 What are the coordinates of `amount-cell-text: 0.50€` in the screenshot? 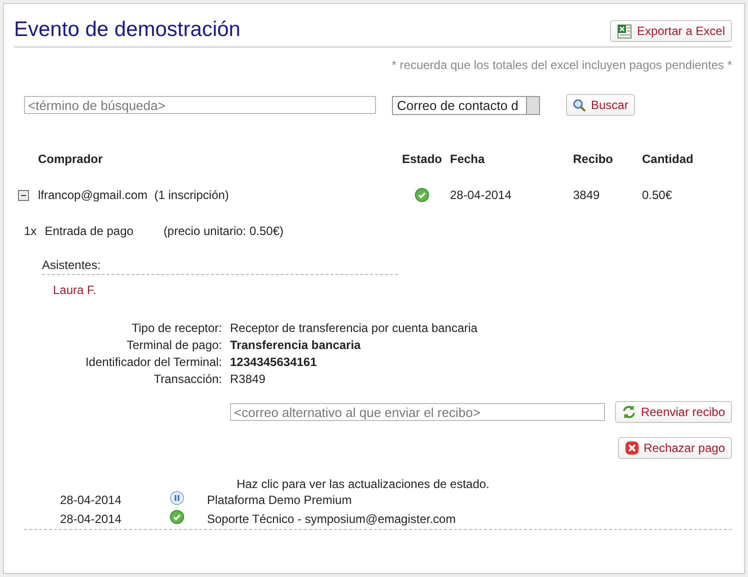 It's located at (658, 195).